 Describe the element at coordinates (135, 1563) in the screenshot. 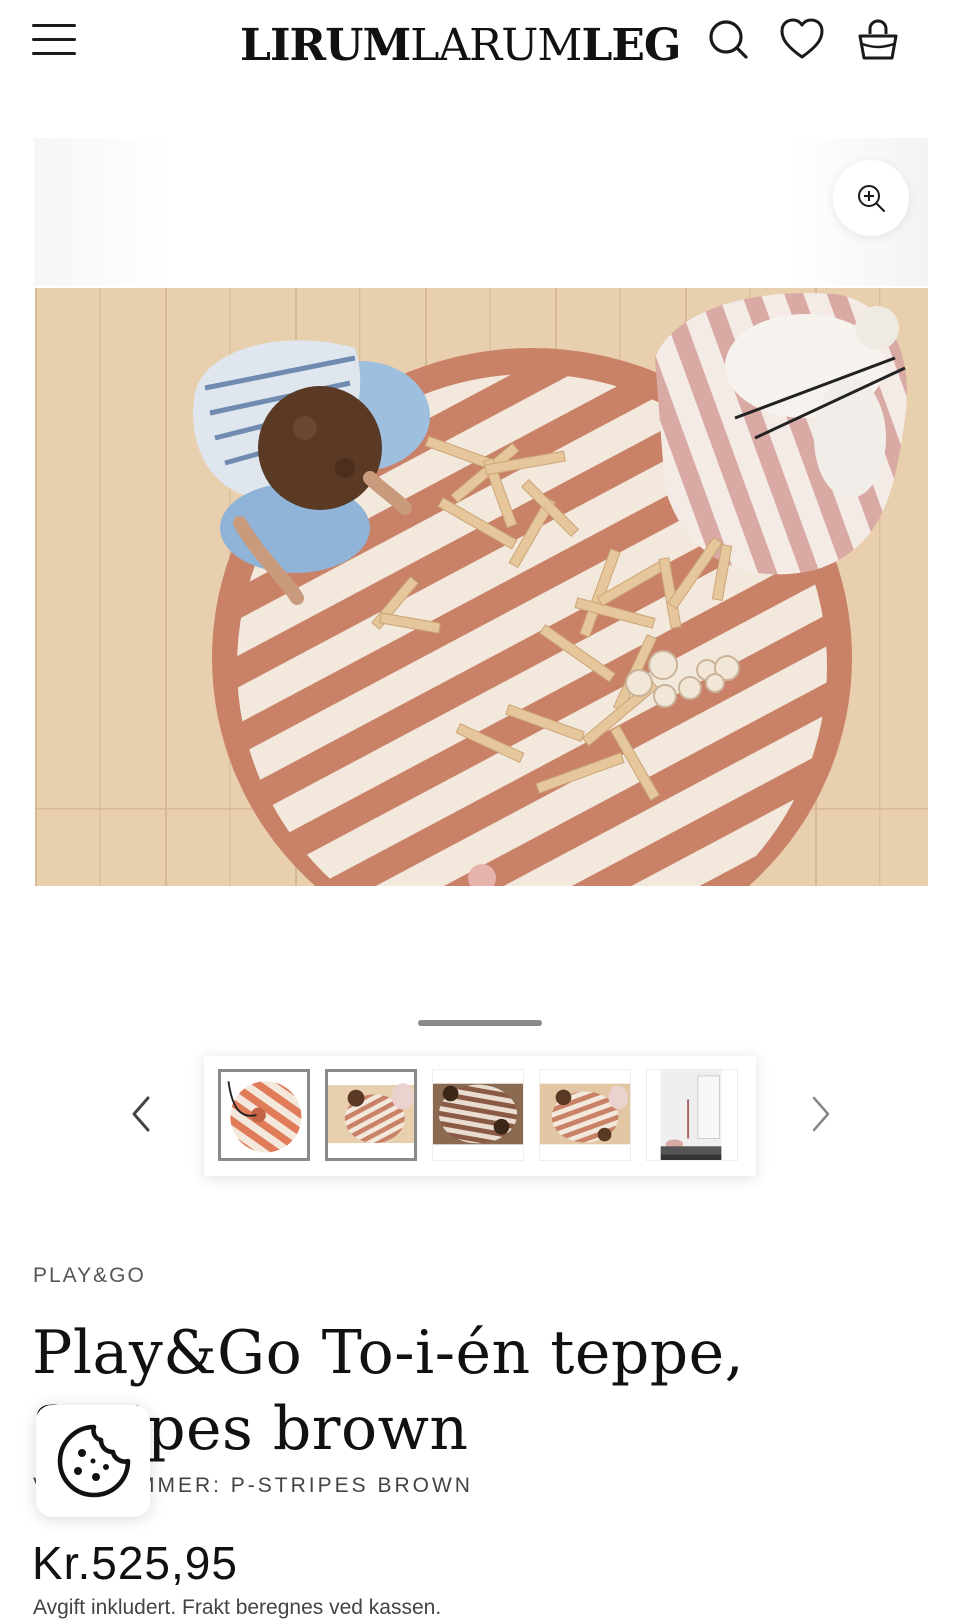

I see `product-price: Kr.525,95` at that location.